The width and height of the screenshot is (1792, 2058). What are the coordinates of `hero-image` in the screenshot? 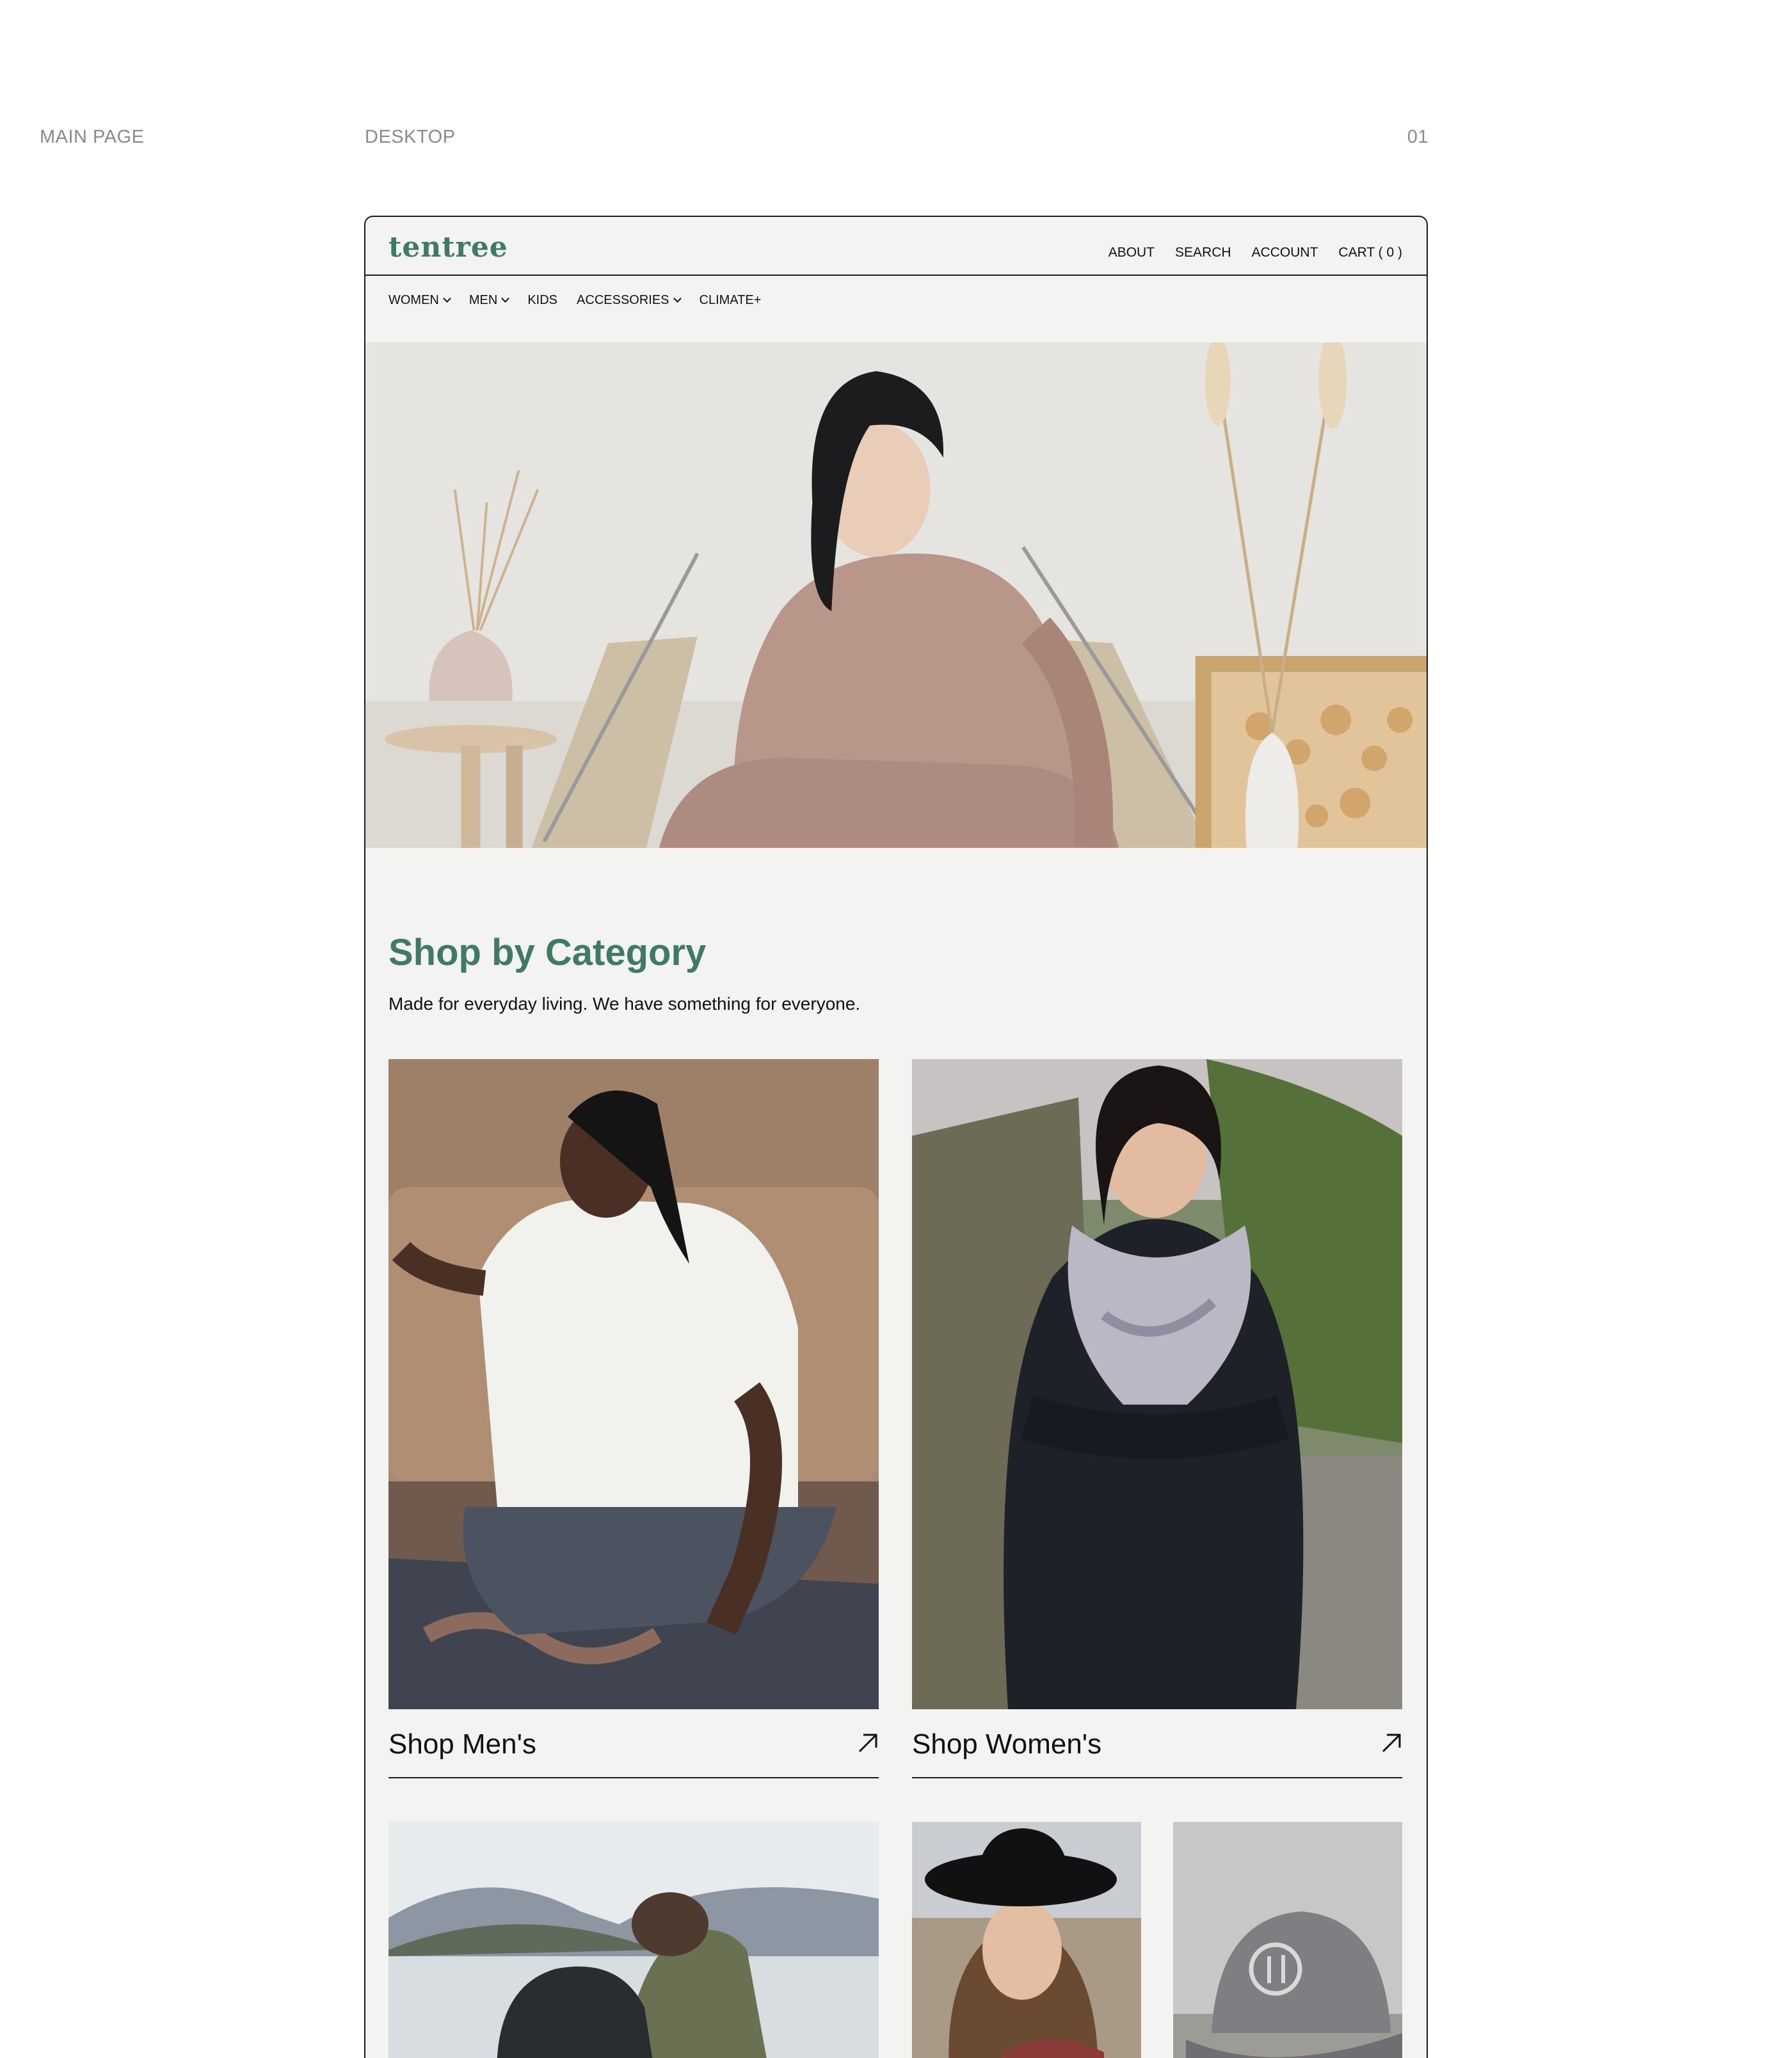 It's located at (896, 595).